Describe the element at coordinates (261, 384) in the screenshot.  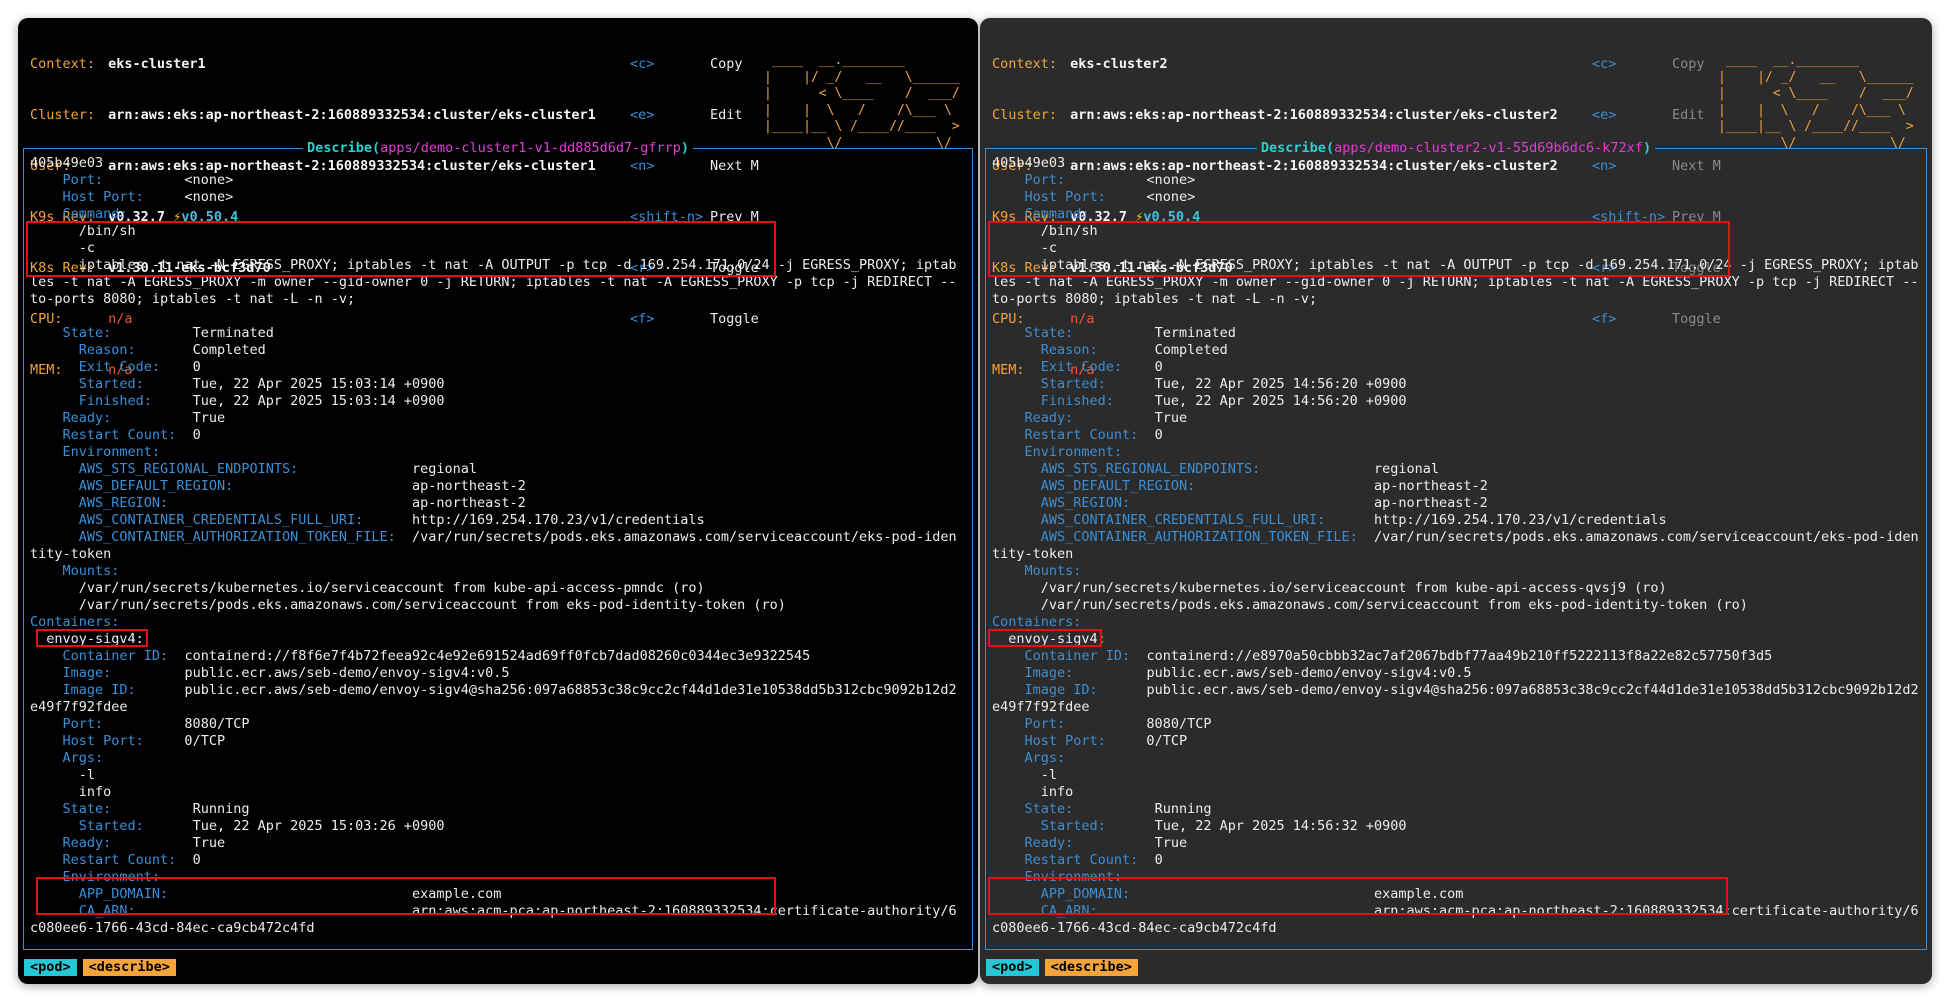
I see `describe-line: Started: Tue, 22 Apr 2025 15:03:14 +0900` at that location.